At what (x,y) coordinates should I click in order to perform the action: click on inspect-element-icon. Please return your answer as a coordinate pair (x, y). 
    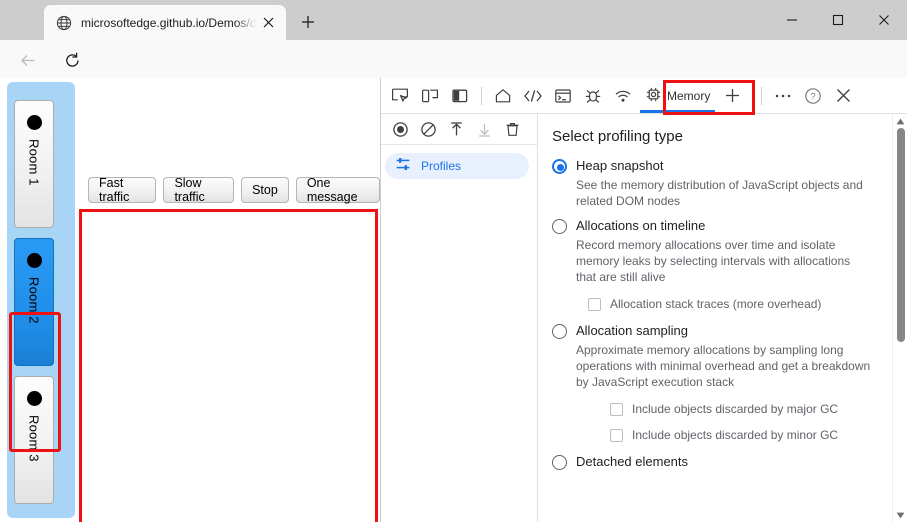
    Looking at the image, I should click on (400, 96).